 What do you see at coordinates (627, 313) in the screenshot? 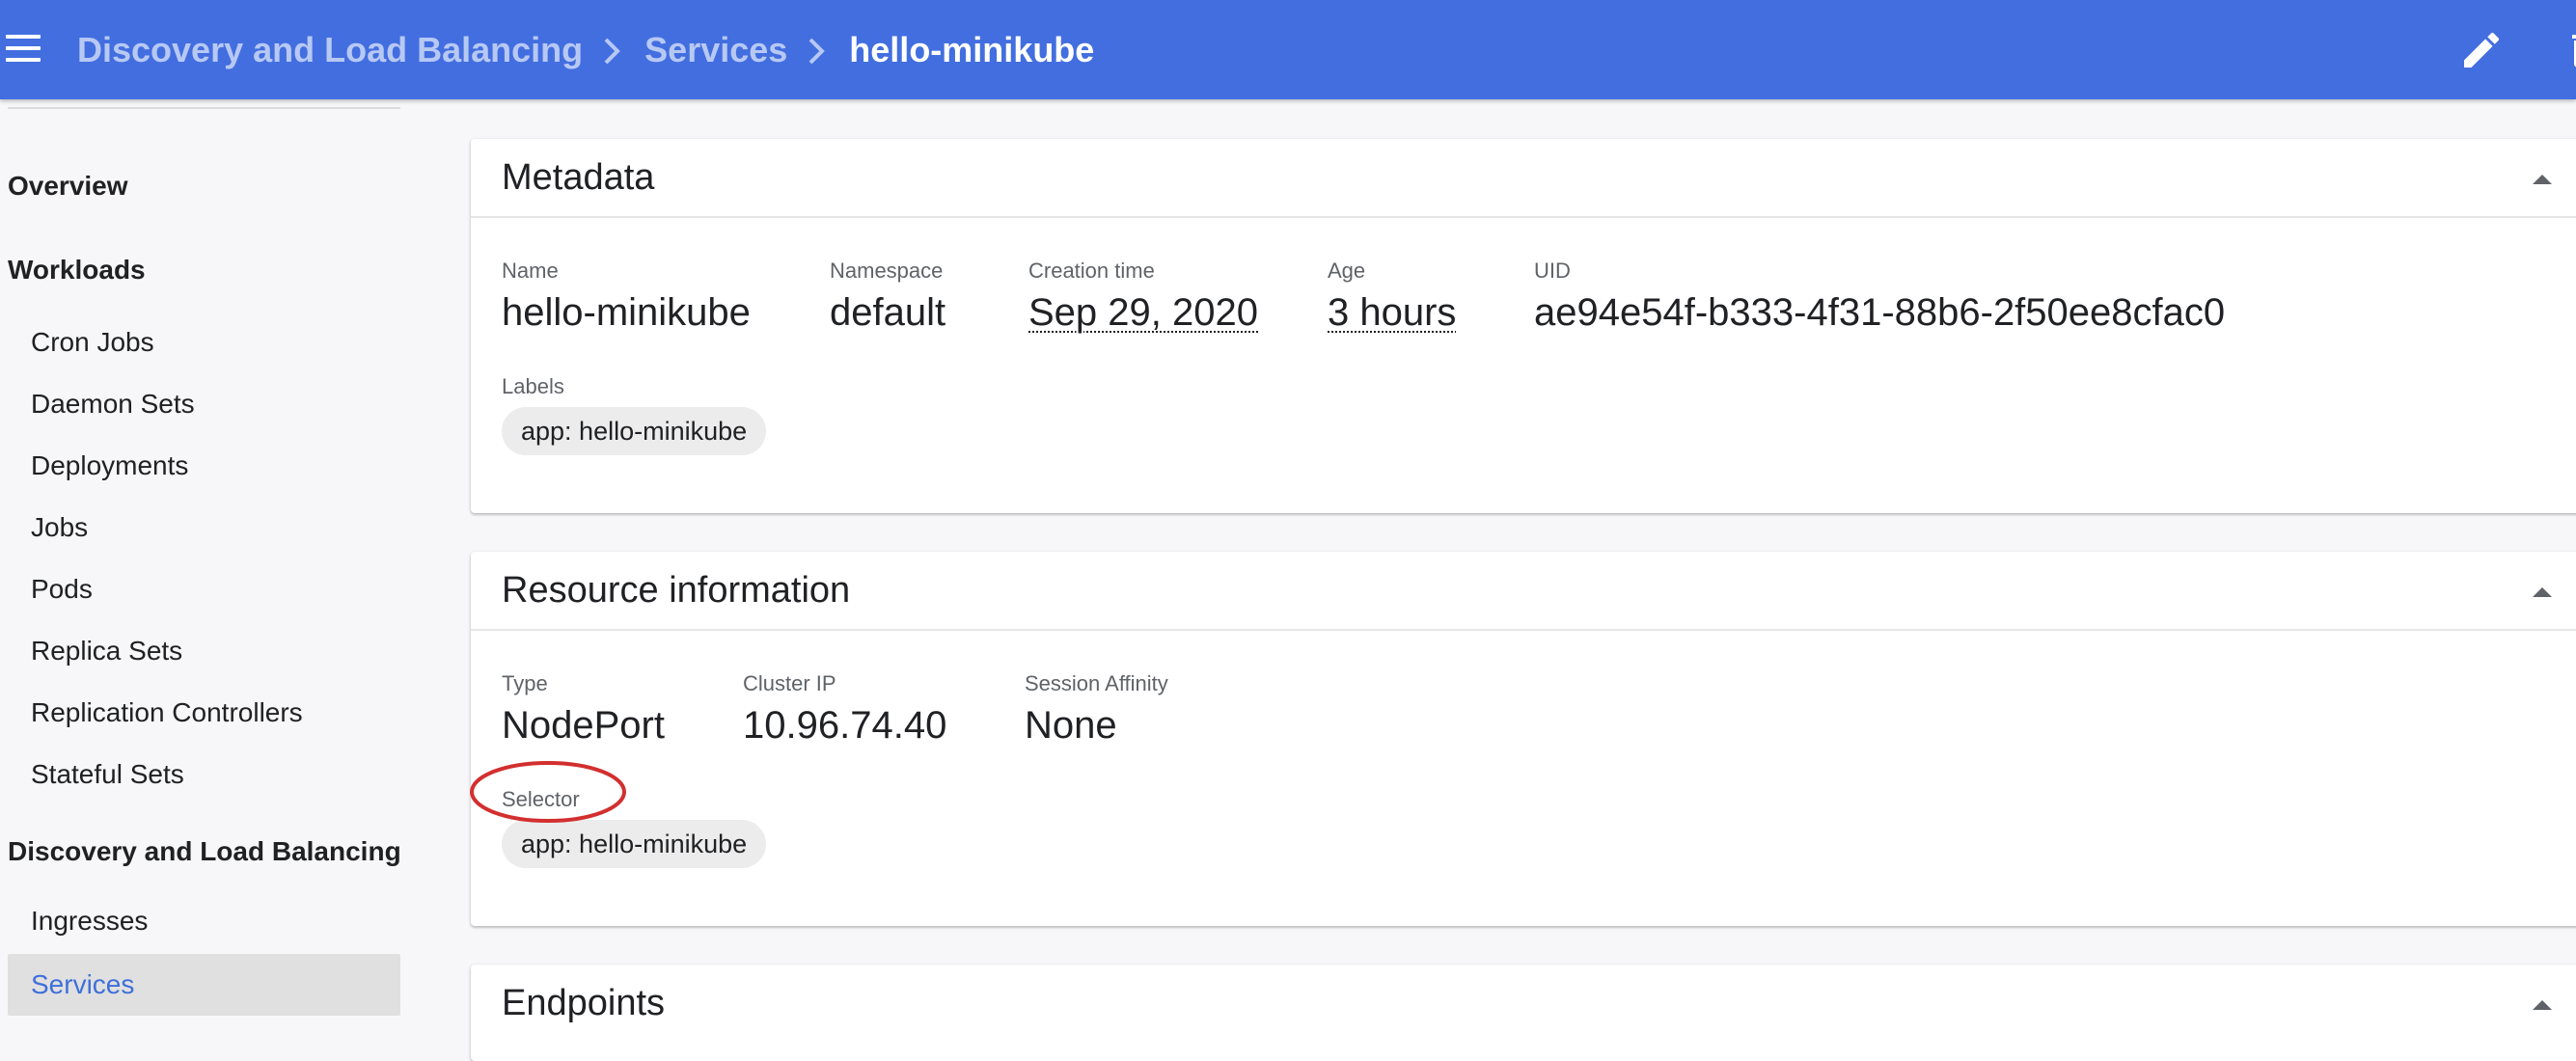
I see `name-value: hello-minikube` at bounding box center [627, 313].